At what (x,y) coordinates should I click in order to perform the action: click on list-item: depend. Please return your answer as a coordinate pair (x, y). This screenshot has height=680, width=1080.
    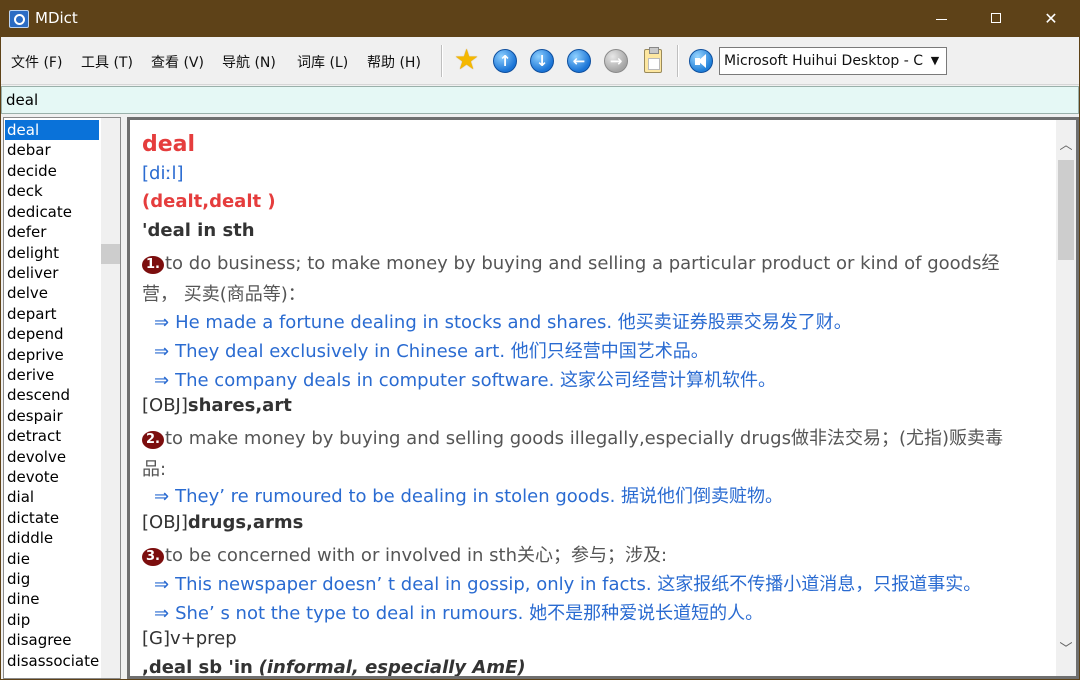
    Looking at the image, I should click on (52, 334).